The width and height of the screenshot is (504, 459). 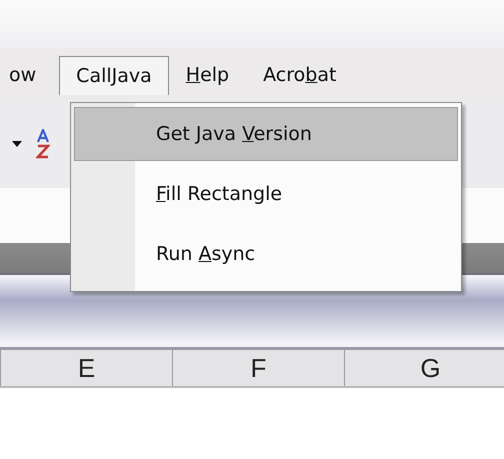 What do you see at coordinates (207, 74) in the screenshot?
I see `menu-item: Help` at bounding box center [207, 74].